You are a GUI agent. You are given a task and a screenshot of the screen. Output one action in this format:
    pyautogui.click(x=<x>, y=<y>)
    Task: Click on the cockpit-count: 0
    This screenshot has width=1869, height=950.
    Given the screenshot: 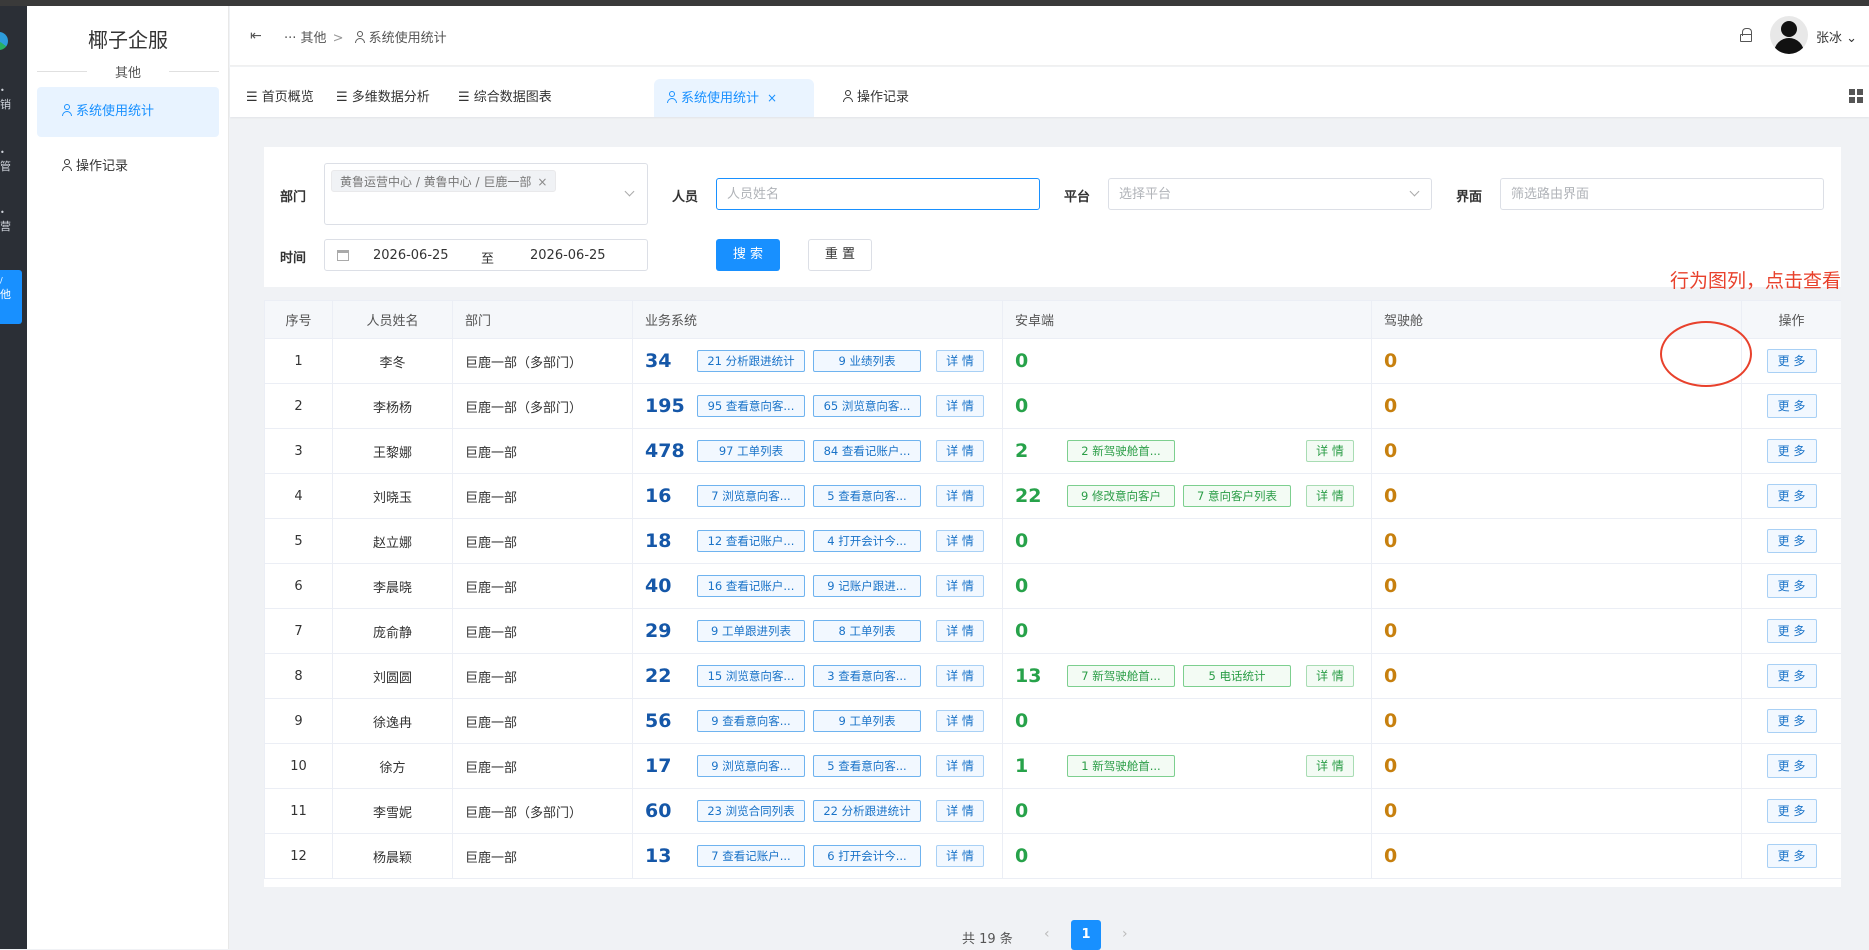 What is the action you would take?
    pyautogui.click(x=1391, y=406)
    